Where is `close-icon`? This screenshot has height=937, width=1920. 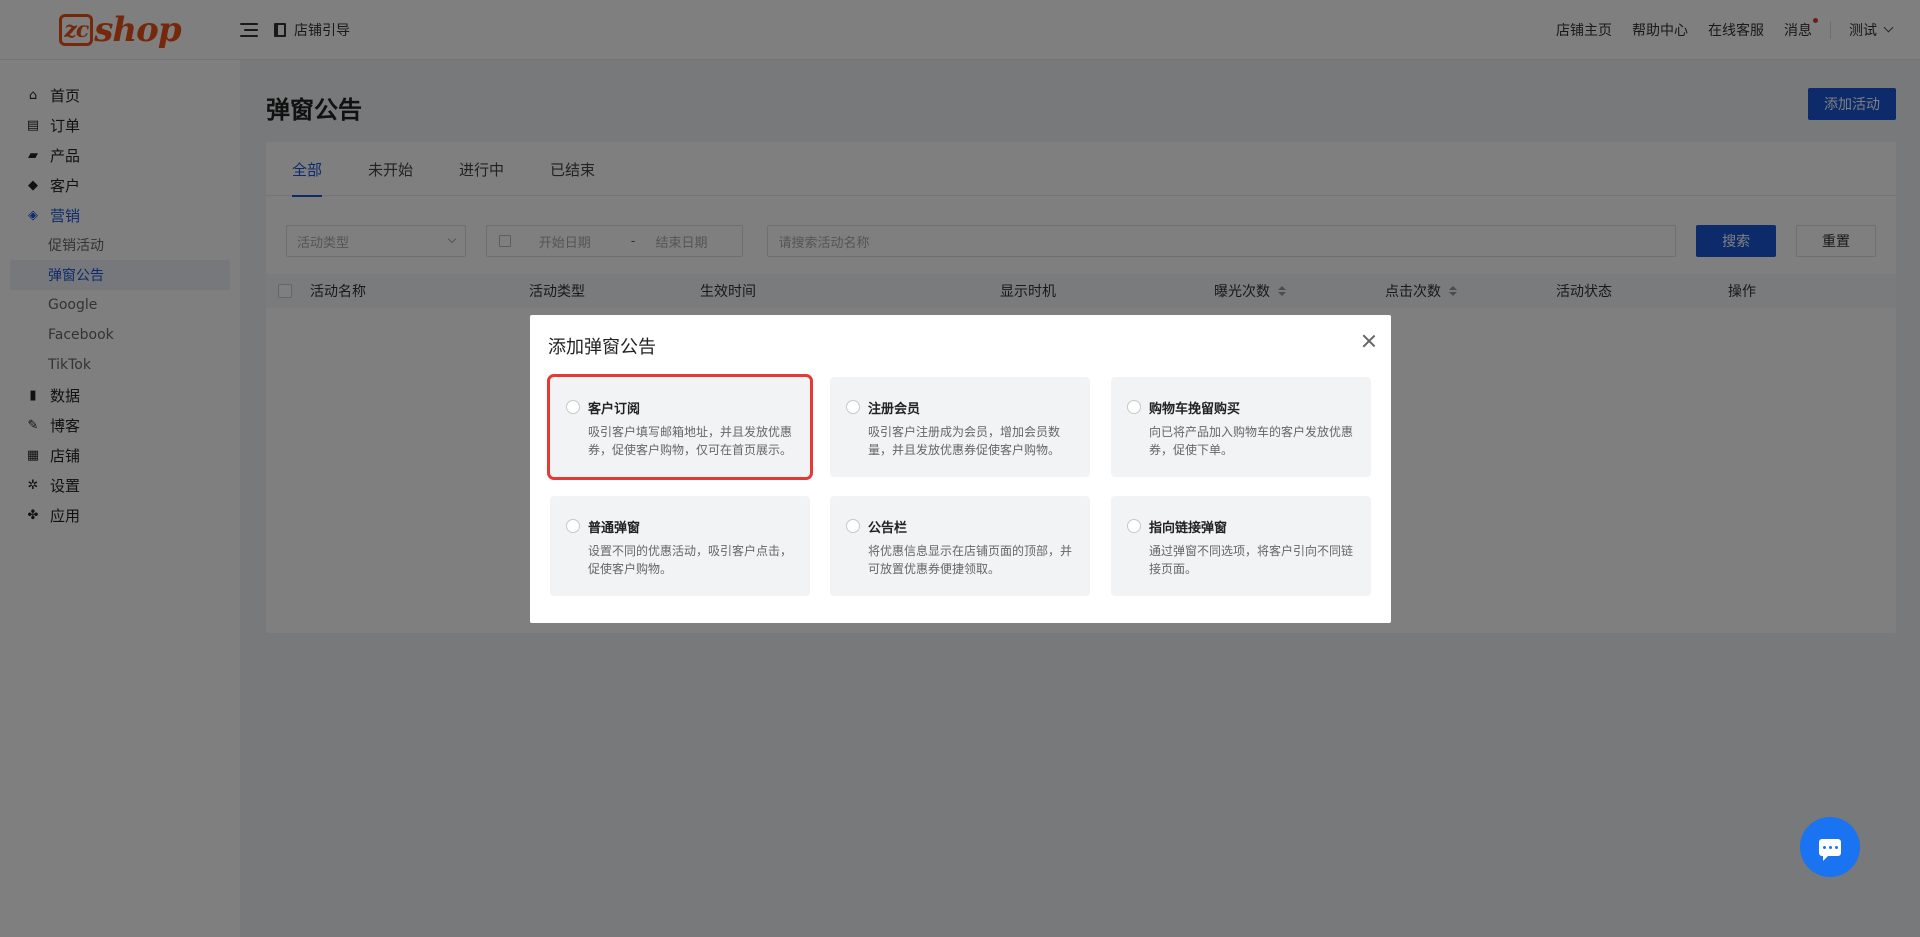
close-icon is located at coordinates (1369, 341).